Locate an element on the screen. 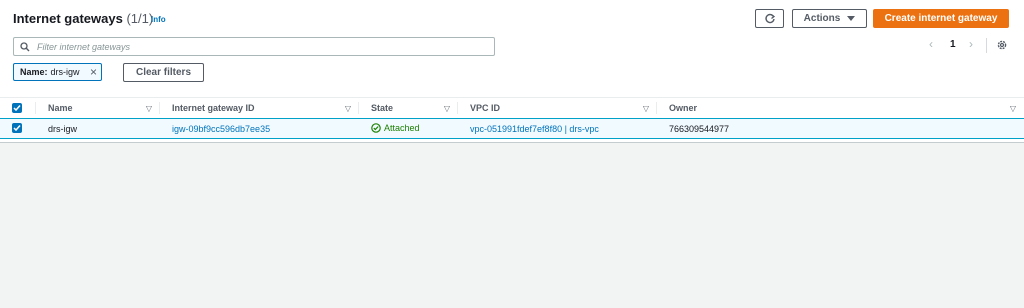  page-number: 1 is located at coordinates (953, 44).